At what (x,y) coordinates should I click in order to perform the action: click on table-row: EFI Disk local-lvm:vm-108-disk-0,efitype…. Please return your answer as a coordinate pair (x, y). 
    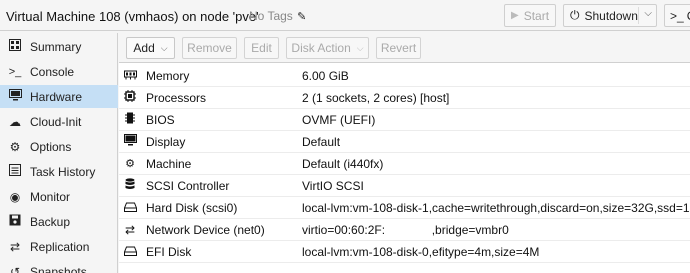
    Looking at the image, I should click on (404, 252).